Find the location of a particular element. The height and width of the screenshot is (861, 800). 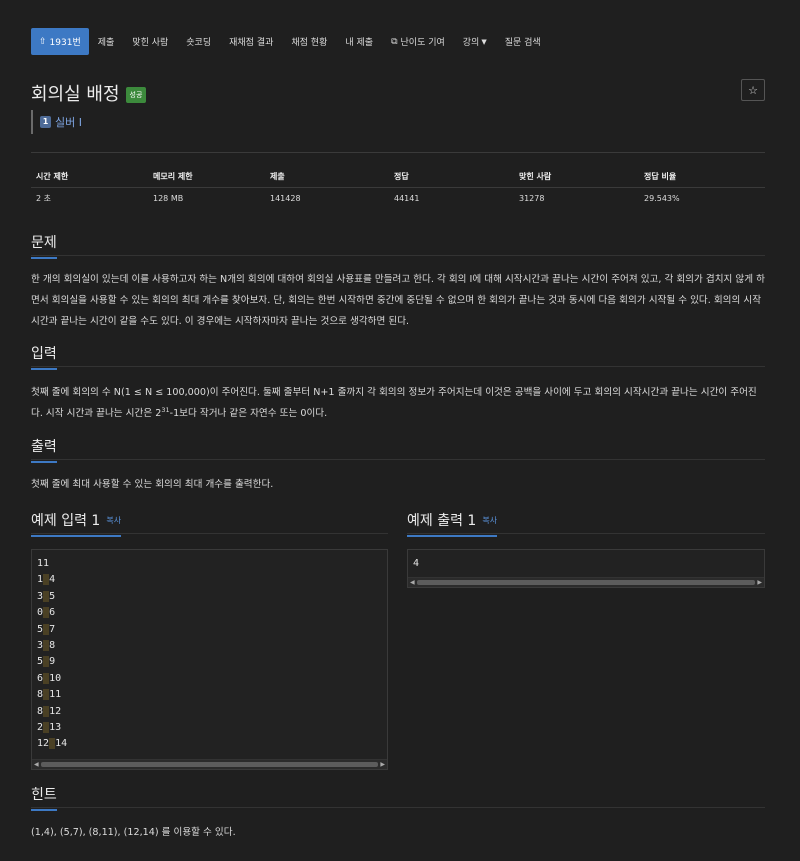

code-line: 3 5 is located at coordinates (212, 597).